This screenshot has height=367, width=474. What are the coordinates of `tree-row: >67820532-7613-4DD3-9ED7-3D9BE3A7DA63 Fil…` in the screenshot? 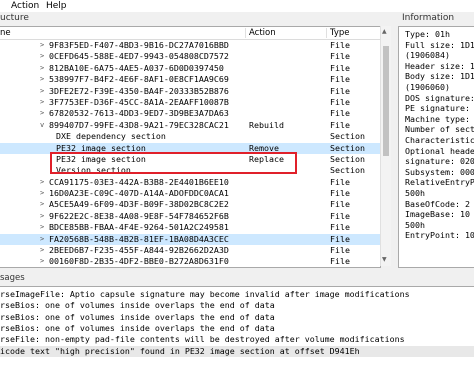 It's located at (190, 113).